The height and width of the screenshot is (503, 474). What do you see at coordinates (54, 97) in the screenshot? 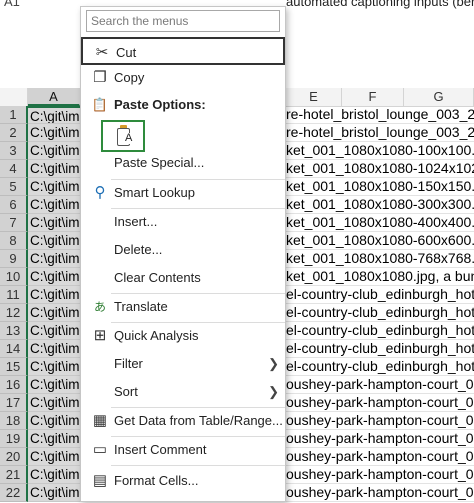
I see `column-header-a: A` at bounding box center [54, 97].